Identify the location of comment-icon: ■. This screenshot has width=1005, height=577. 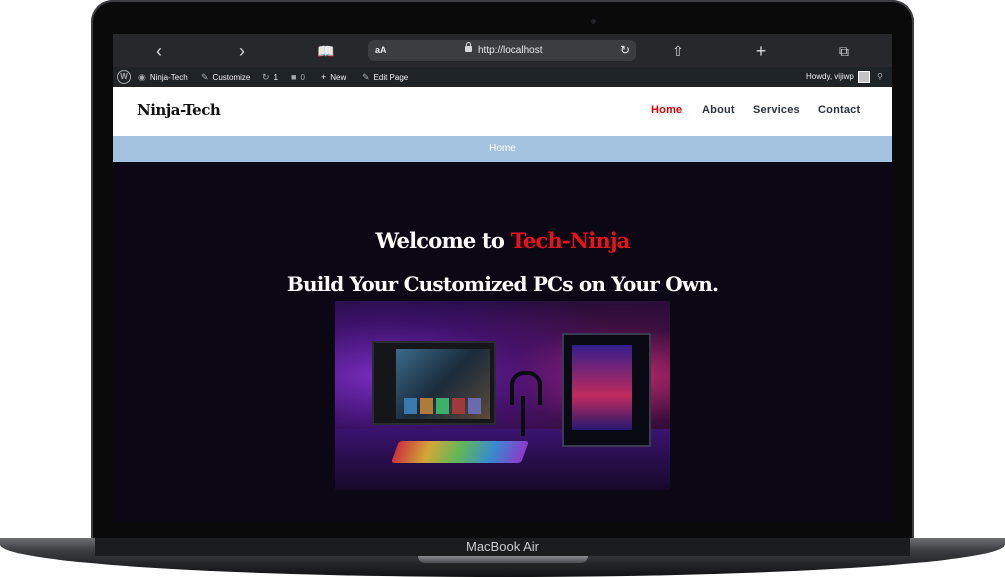
(294, 77).